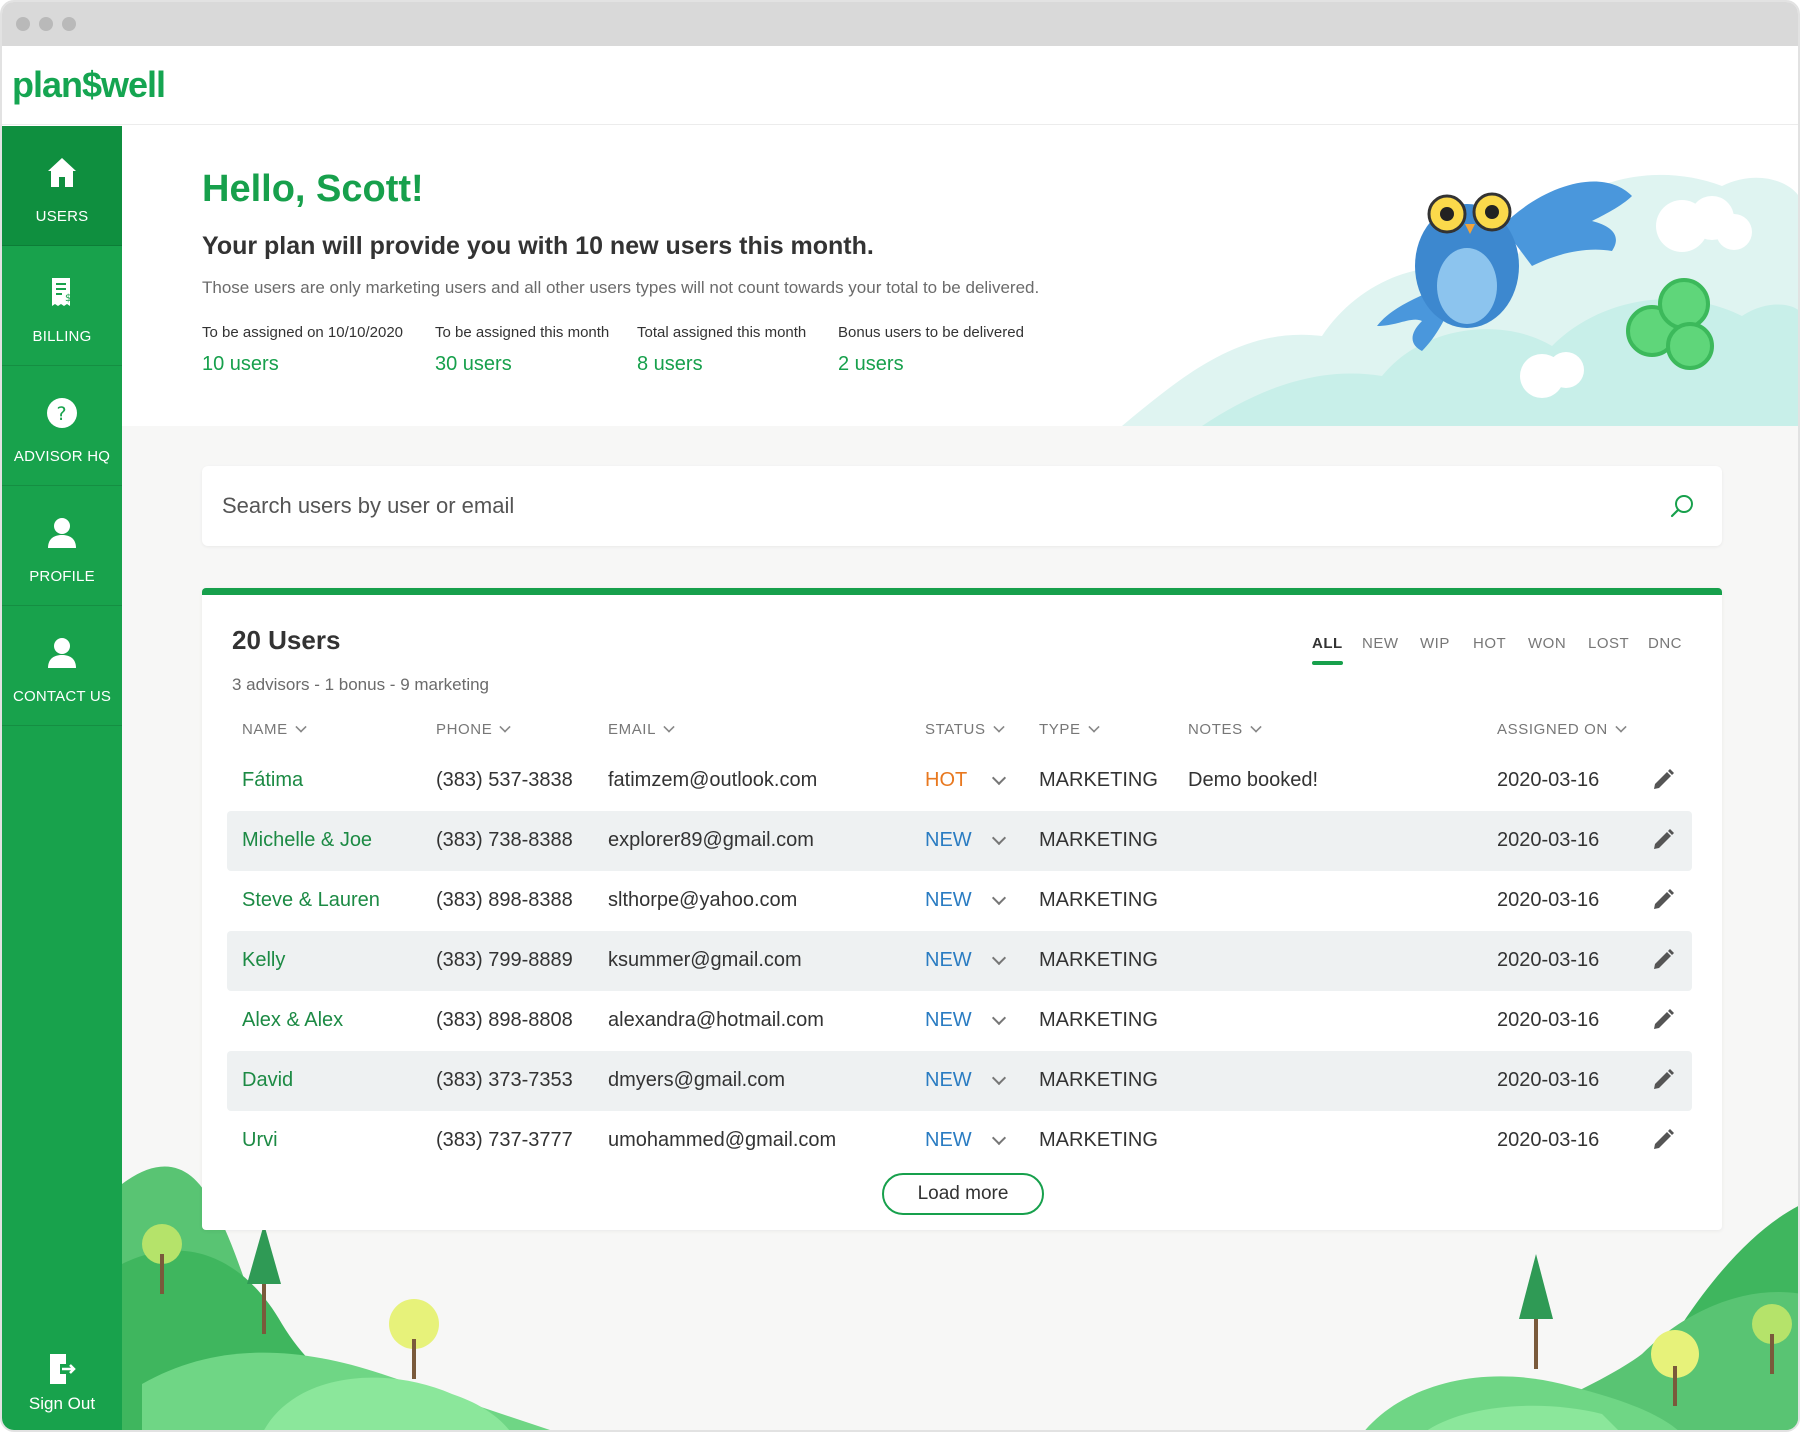 This screenshot has height=1432, width=1800. What do you see at coordinates (504, 960) in the screenshot?
I see `user-phone: (383) 799-8889` at bounding box center [504, 960].